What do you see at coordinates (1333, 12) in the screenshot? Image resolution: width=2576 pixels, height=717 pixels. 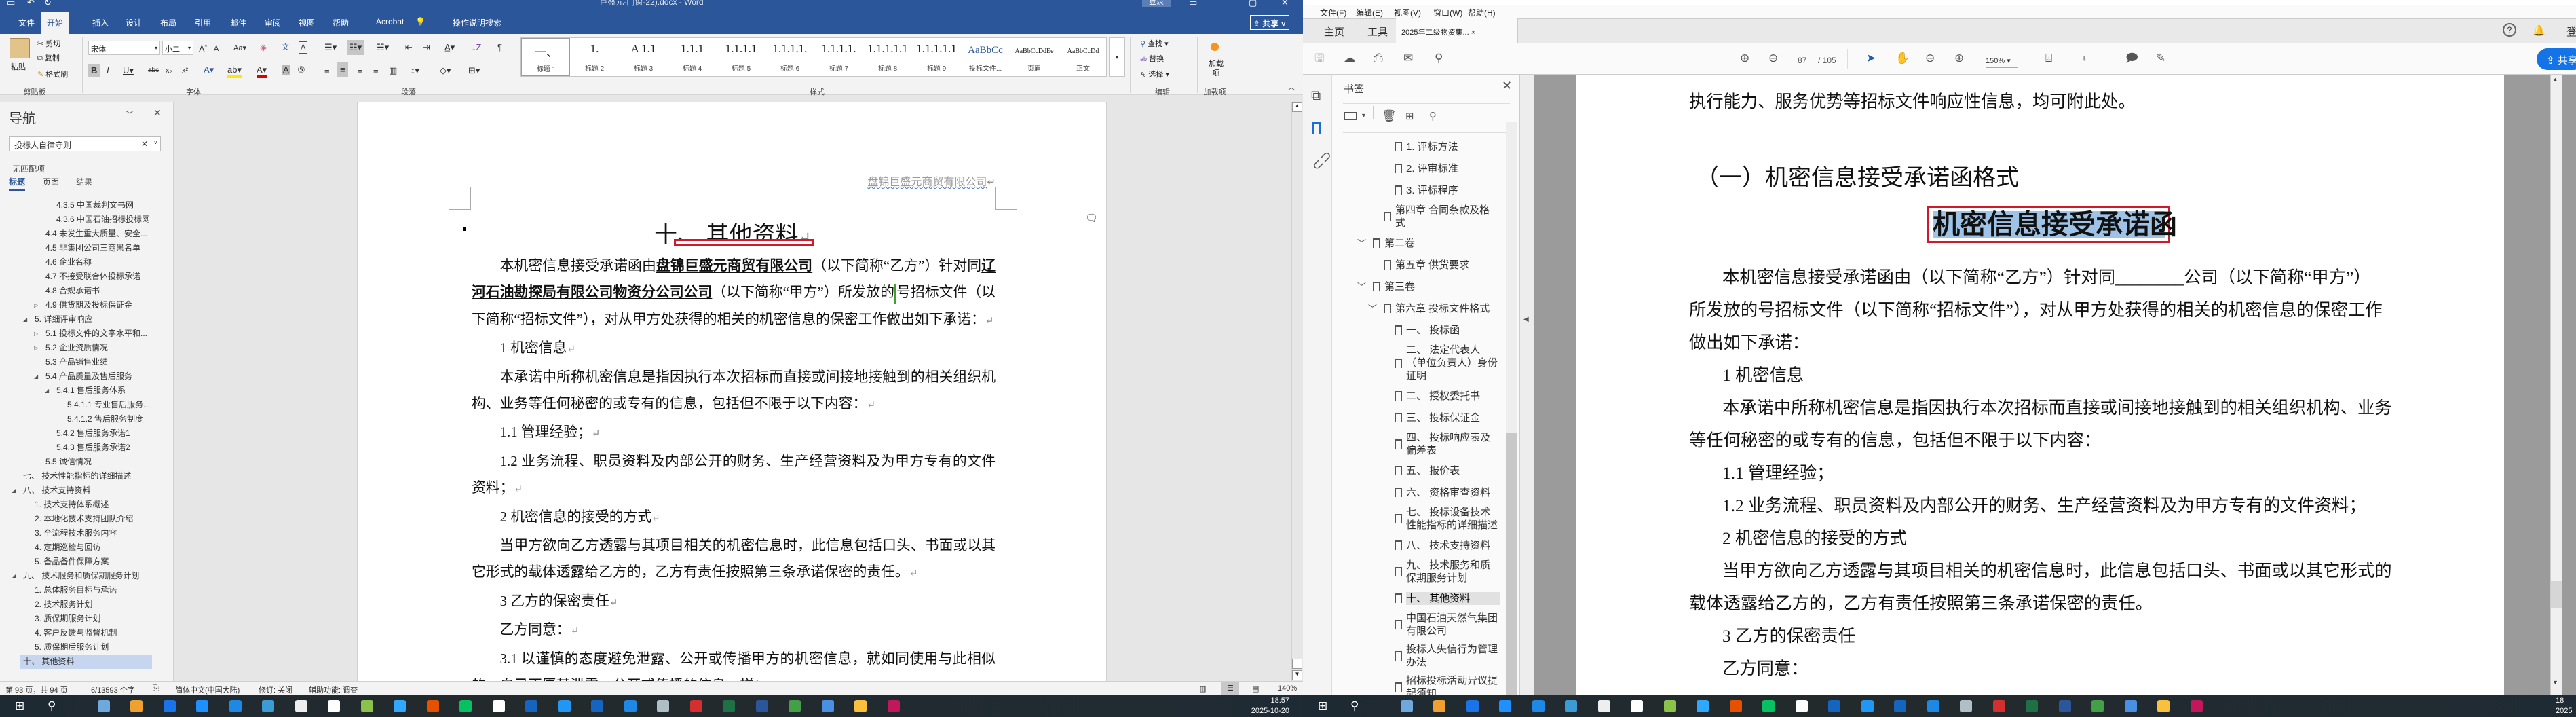 I see `menu-item: 文件(F)` at bounding box center [1333, 12].